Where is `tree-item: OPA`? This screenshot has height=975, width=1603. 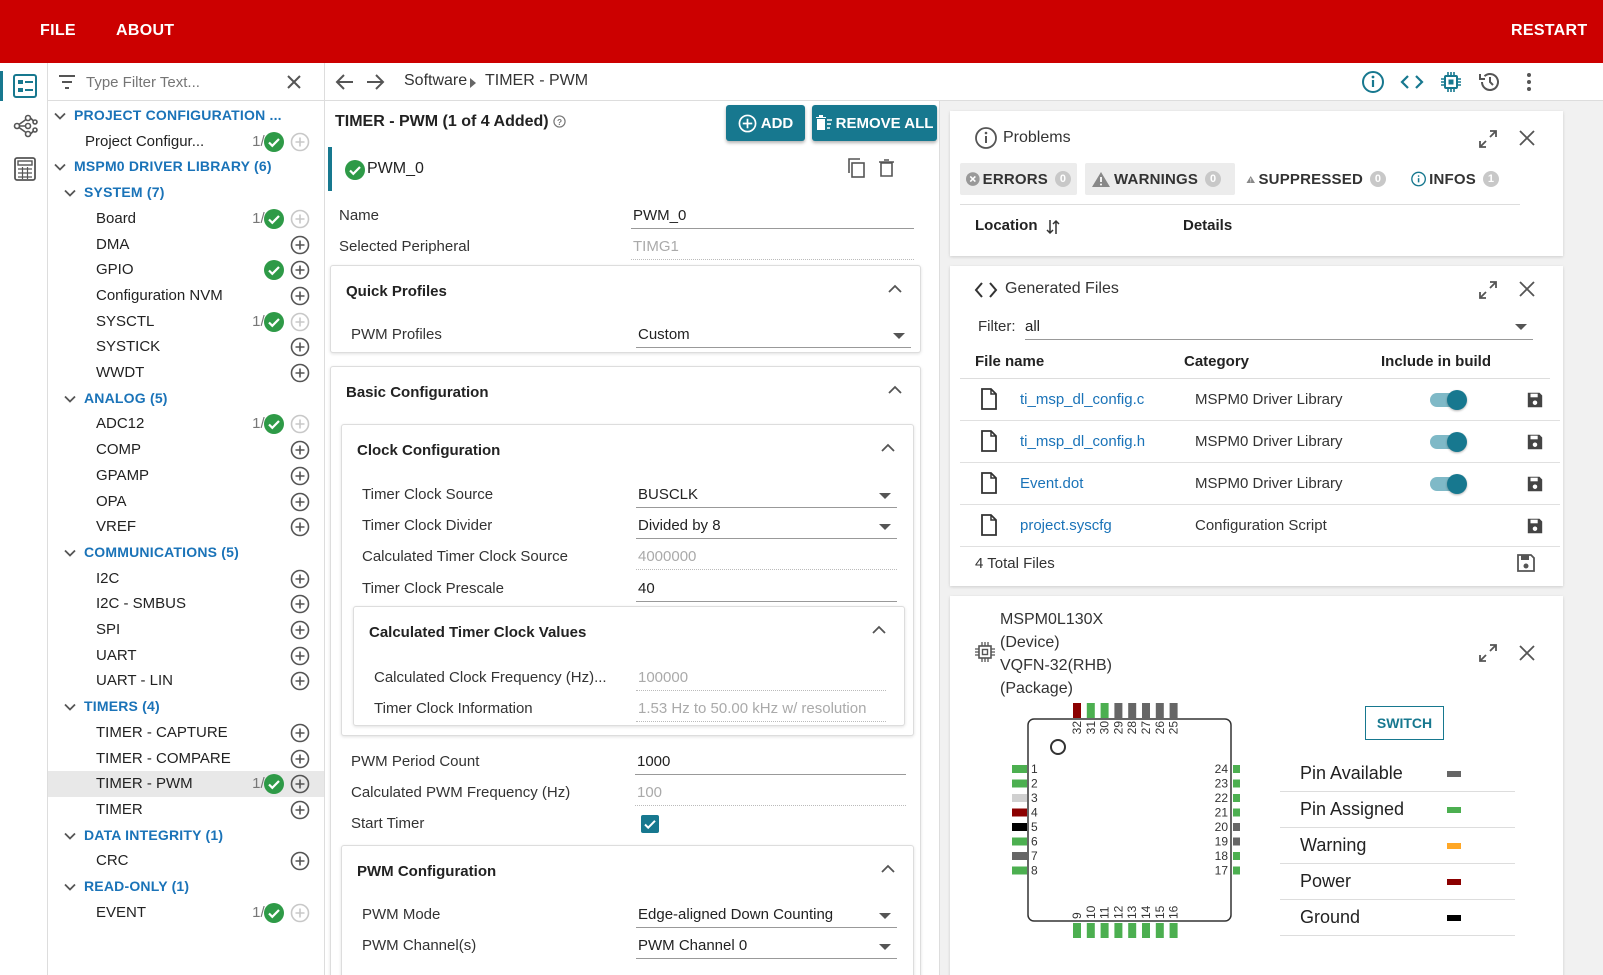 tree-item: OPA is located at coordinates (186, 502).